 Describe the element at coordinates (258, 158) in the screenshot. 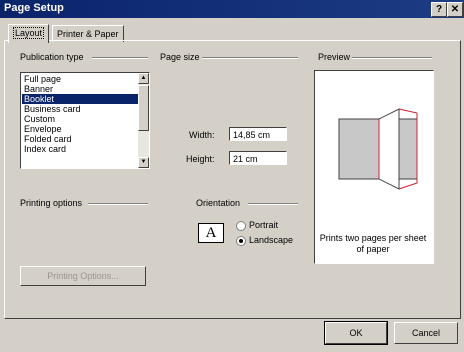

I see `height-field: 21 cm` at that location.